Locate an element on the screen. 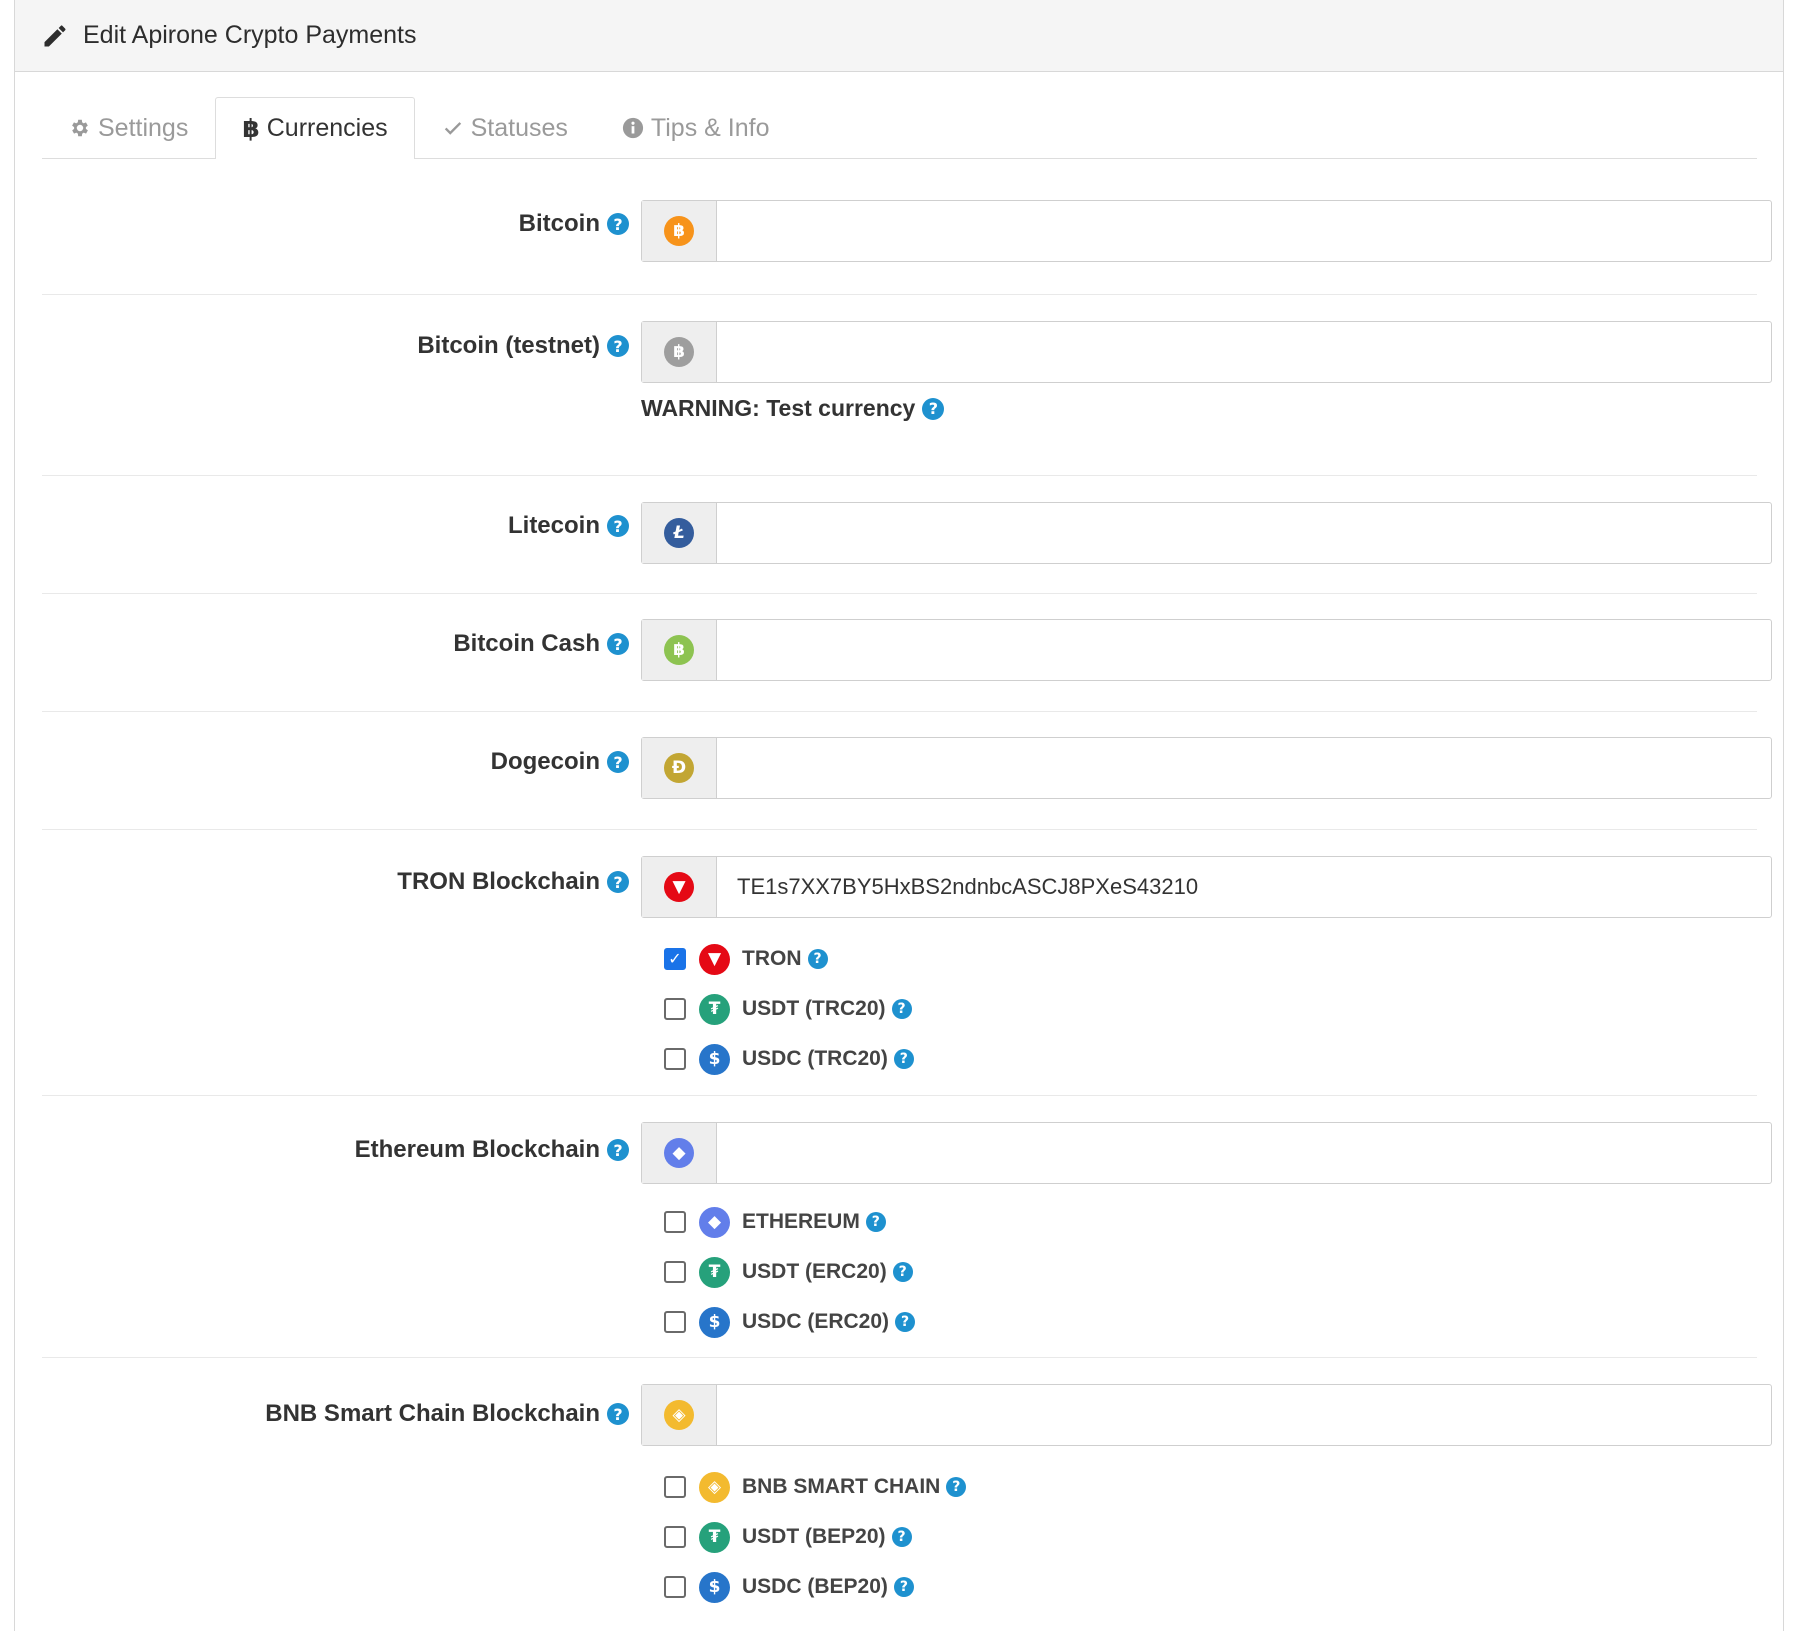 This screenshot has width=1800, height=1631. ethereum-address-input is located at coordinates (1244, 1153).